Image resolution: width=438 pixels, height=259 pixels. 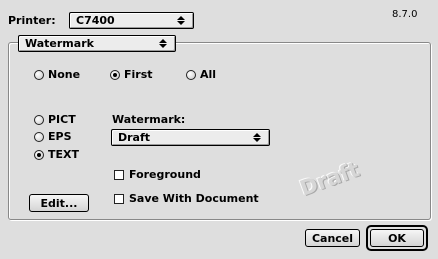 What do you see at coordinates (190, 137) in the screenshot?
I see `watermark-popup: Draft` at bounding box center [190, 137].